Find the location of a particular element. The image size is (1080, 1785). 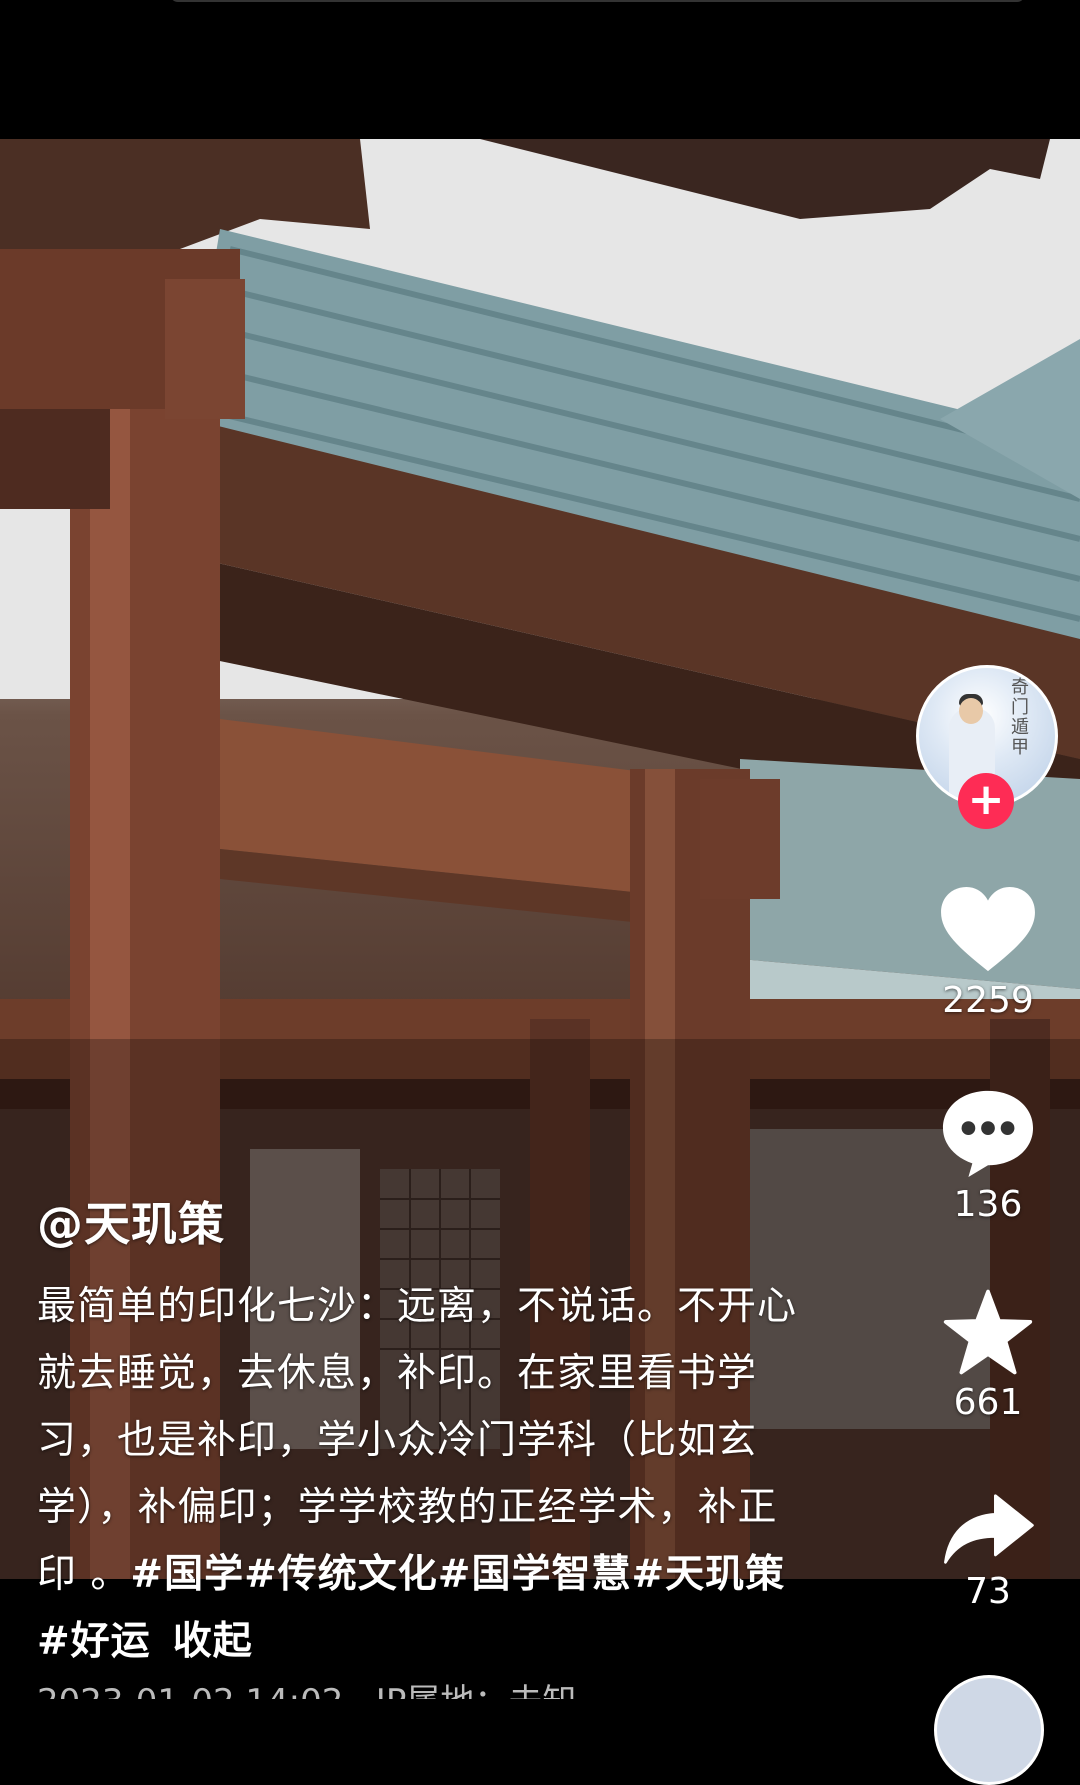

follow-button: + is located at coordinates (986, 801).